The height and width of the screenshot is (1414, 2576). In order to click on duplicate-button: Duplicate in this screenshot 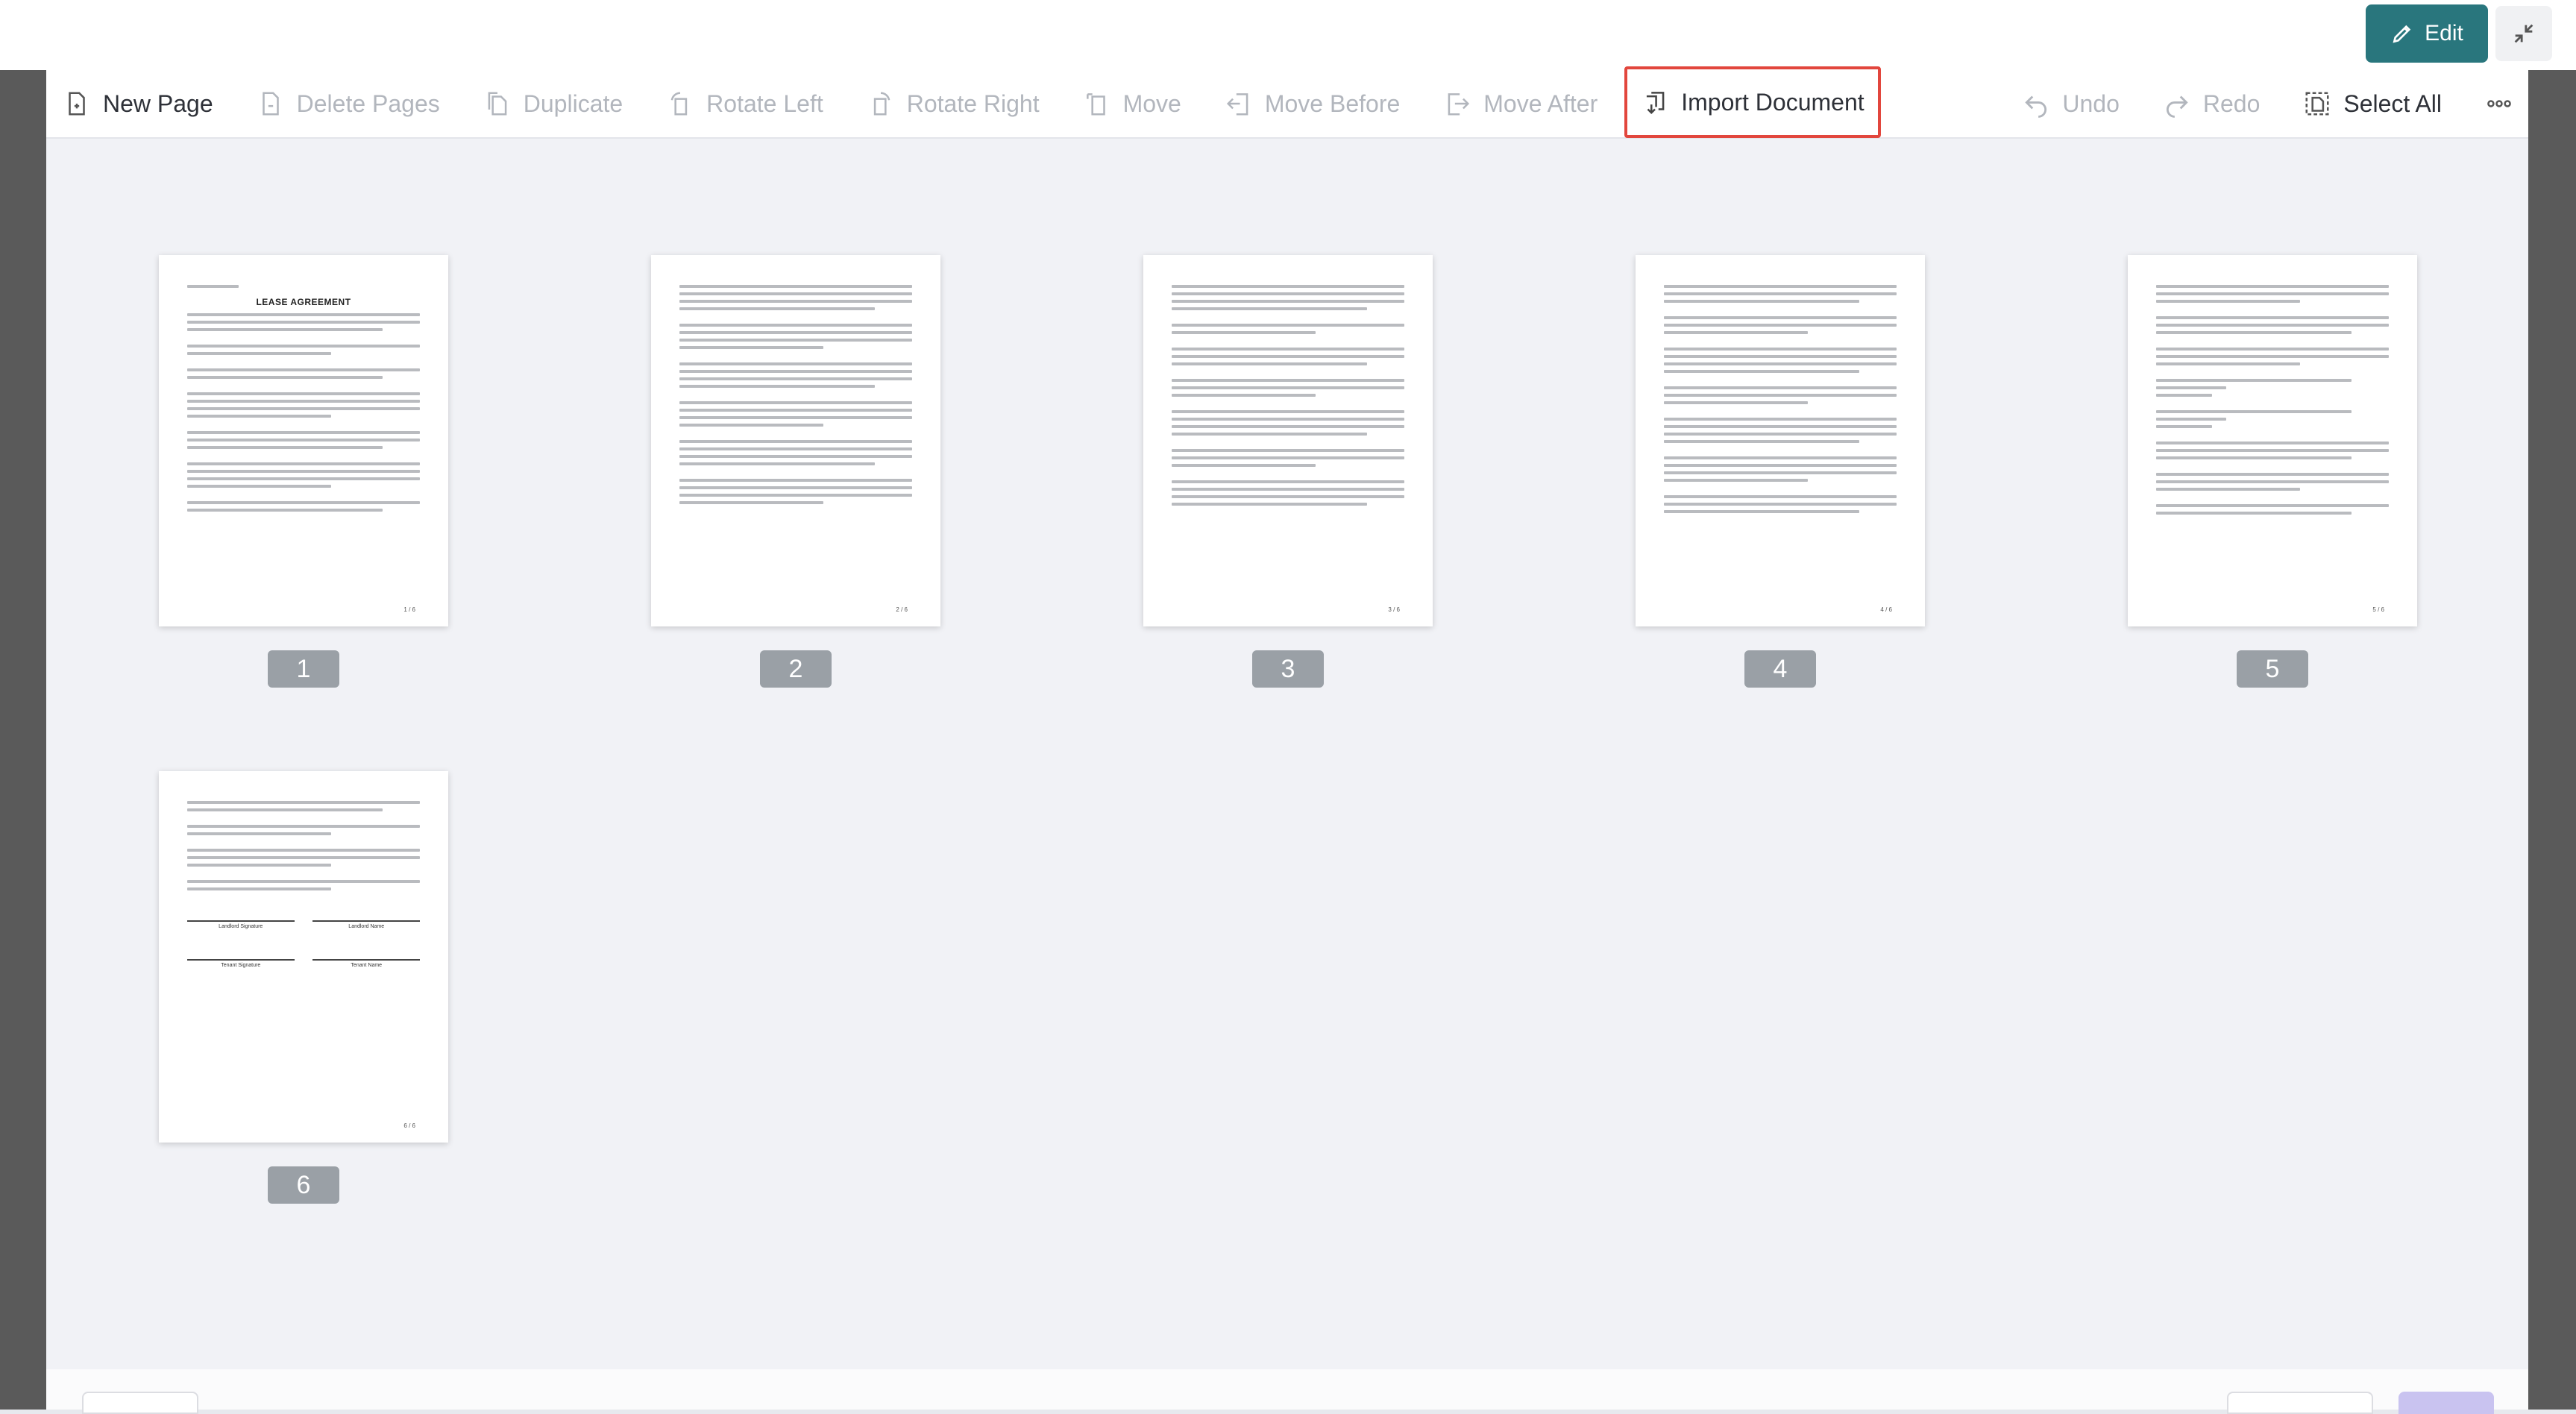, I will do `click(553, 103)`.